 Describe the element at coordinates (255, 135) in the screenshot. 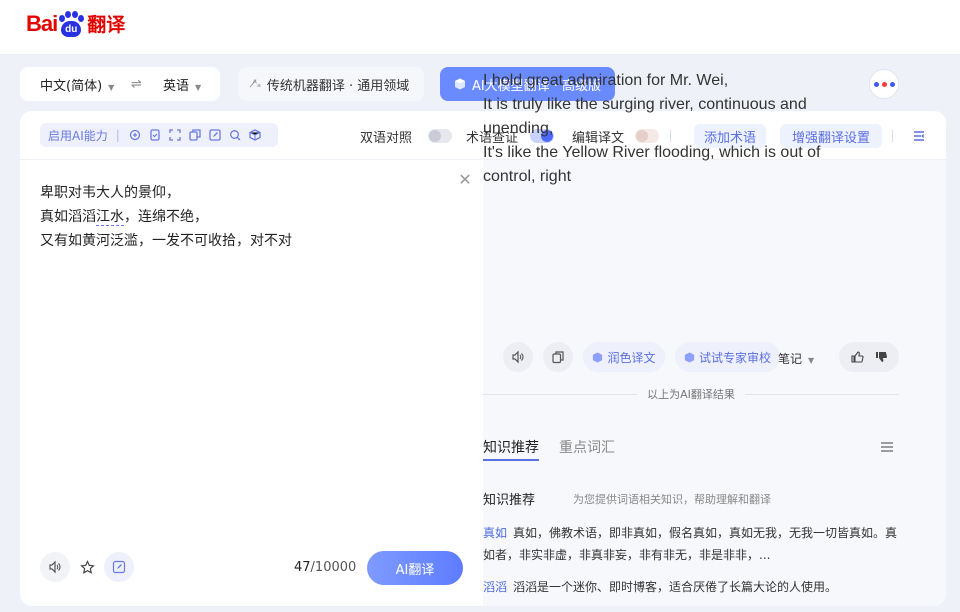

I see `cube-outline-icon` at that location.